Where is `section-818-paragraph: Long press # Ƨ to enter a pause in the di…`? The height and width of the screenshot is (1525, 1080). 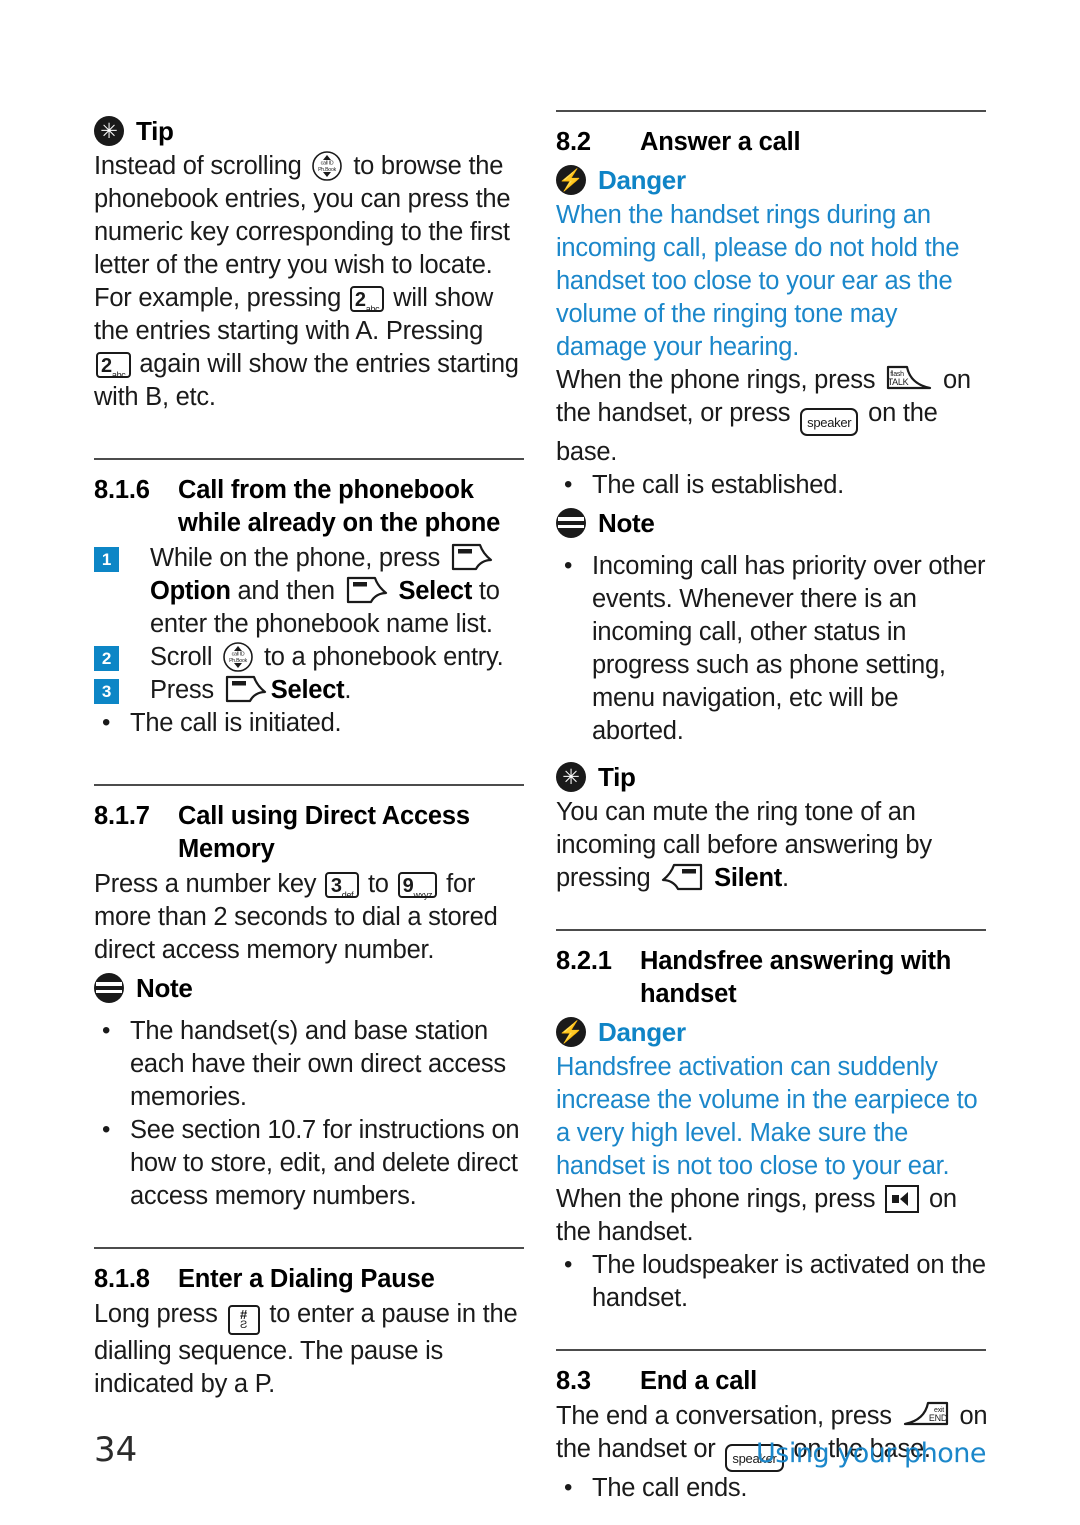 section-818-paragraph: Long press # Ƨ to enter a pause in the di… is located at coordinates (310, 1349).